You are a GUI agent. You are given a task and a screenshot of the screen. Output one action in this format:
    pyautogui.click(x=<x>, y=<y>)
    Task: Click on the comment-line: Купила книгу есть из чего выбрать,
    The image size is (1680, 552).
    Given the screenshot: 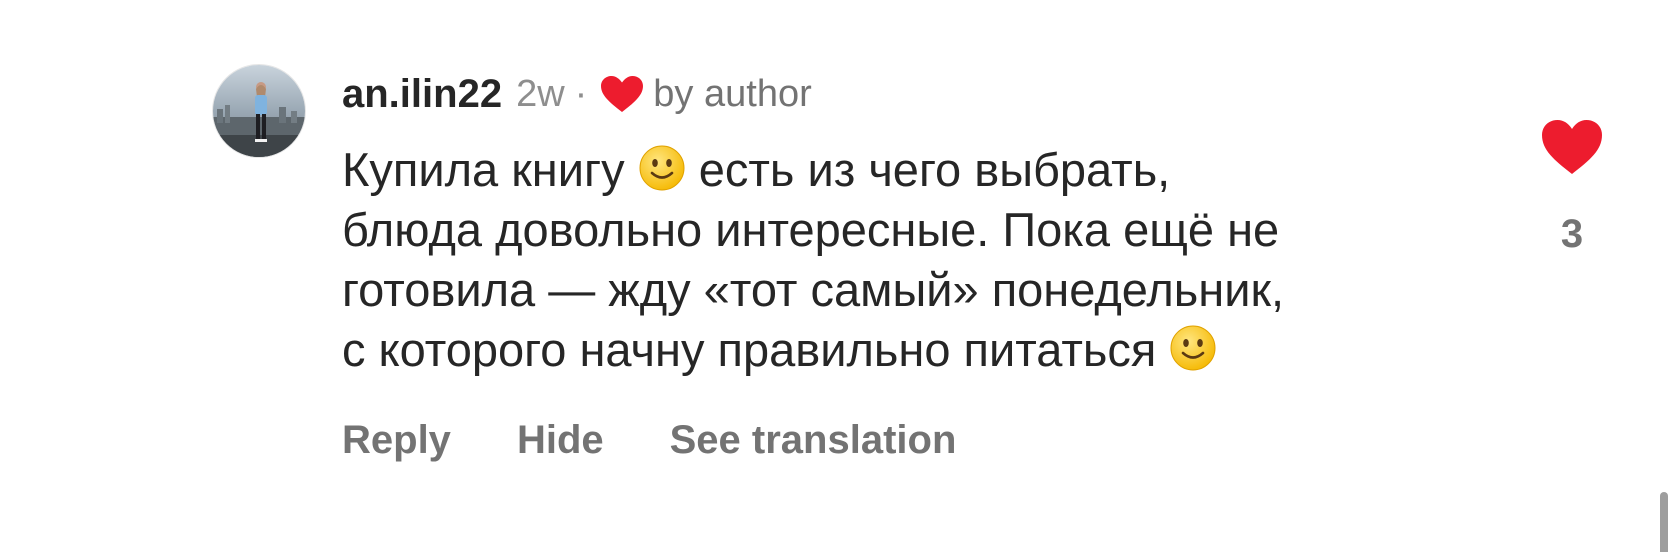 What is the action you would take?
    pyautogui.click(x=912, y=170)
    